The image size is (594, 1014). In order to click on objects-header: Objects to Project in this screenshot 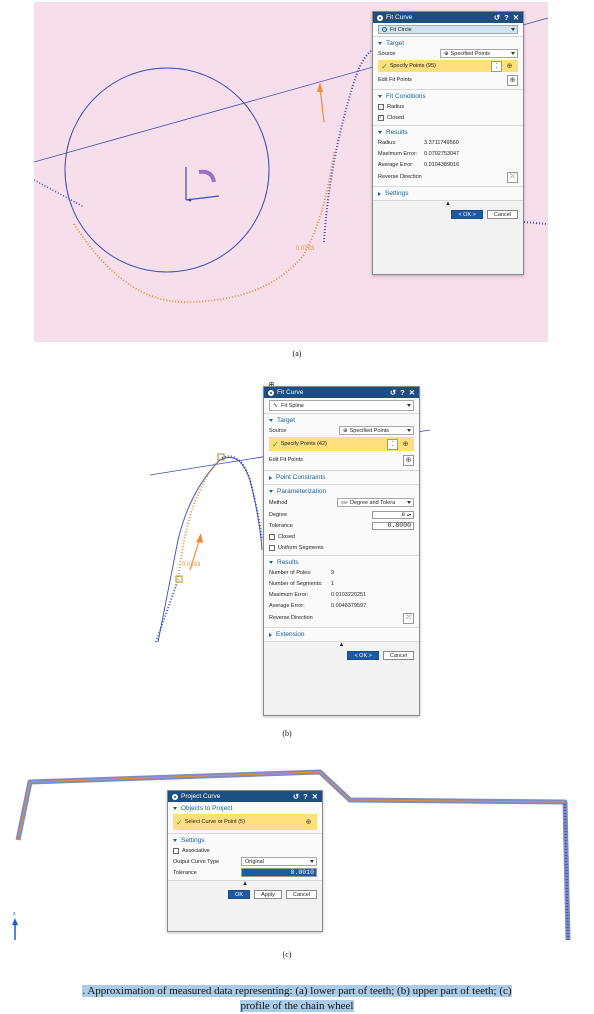, I will do `click(245, 808)`.